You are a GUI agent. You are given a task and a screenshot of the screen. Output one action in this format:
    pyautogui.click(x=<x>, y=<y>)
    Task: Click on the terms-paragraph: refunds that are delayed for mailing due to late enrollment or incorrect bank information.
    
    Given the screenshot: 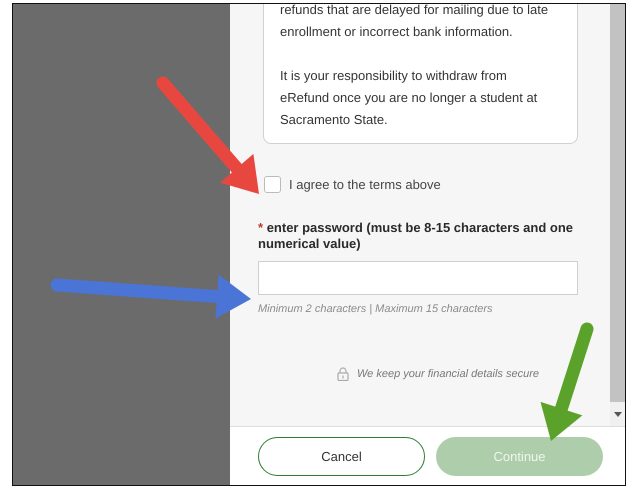 What is the action you would take?
    pyautogui.click(x=415, y=22)
    